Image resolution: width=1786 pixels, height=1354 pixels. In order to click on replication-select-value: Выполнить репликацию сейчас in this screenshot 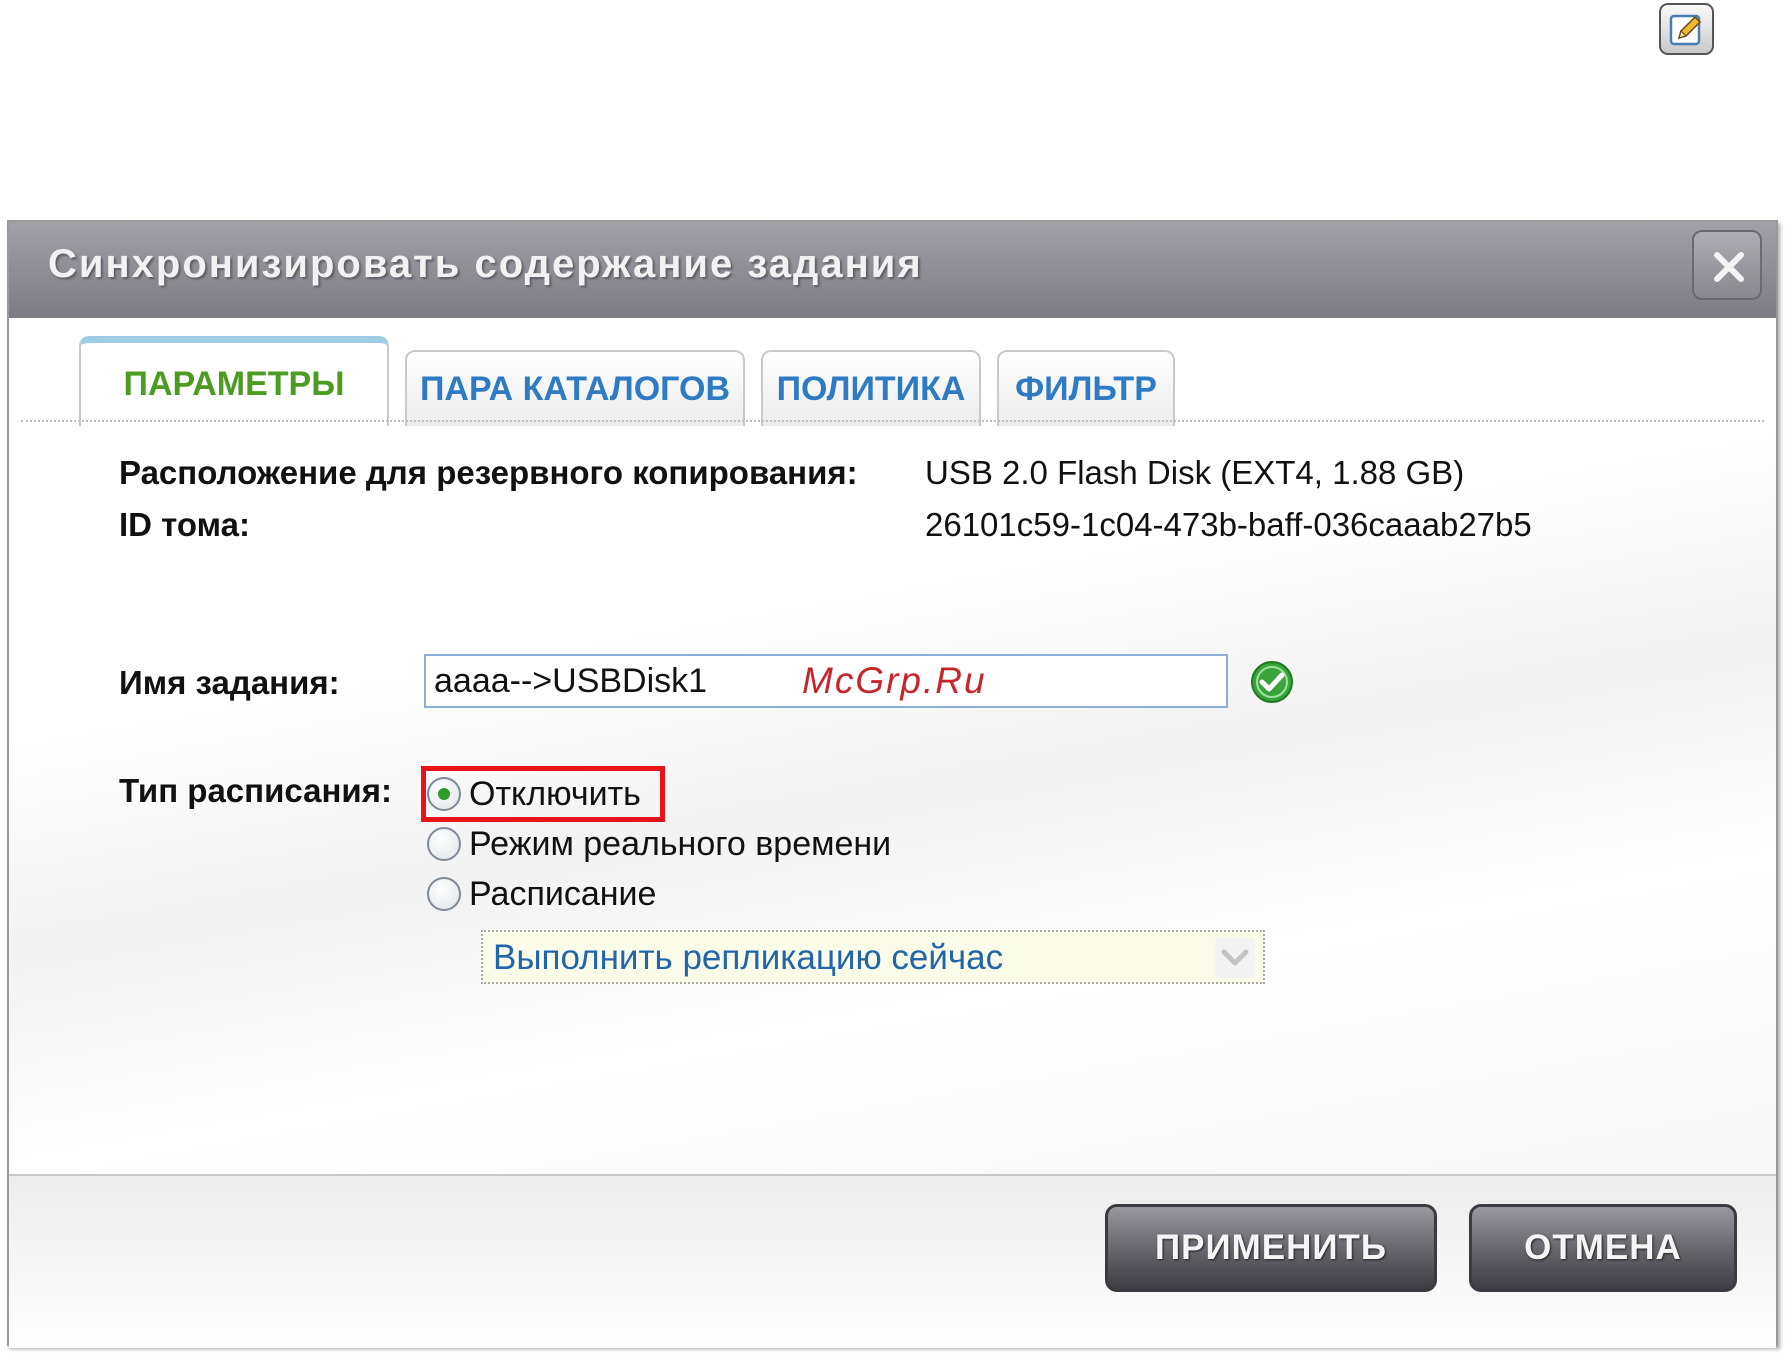, I will do `click(748, 957)`.